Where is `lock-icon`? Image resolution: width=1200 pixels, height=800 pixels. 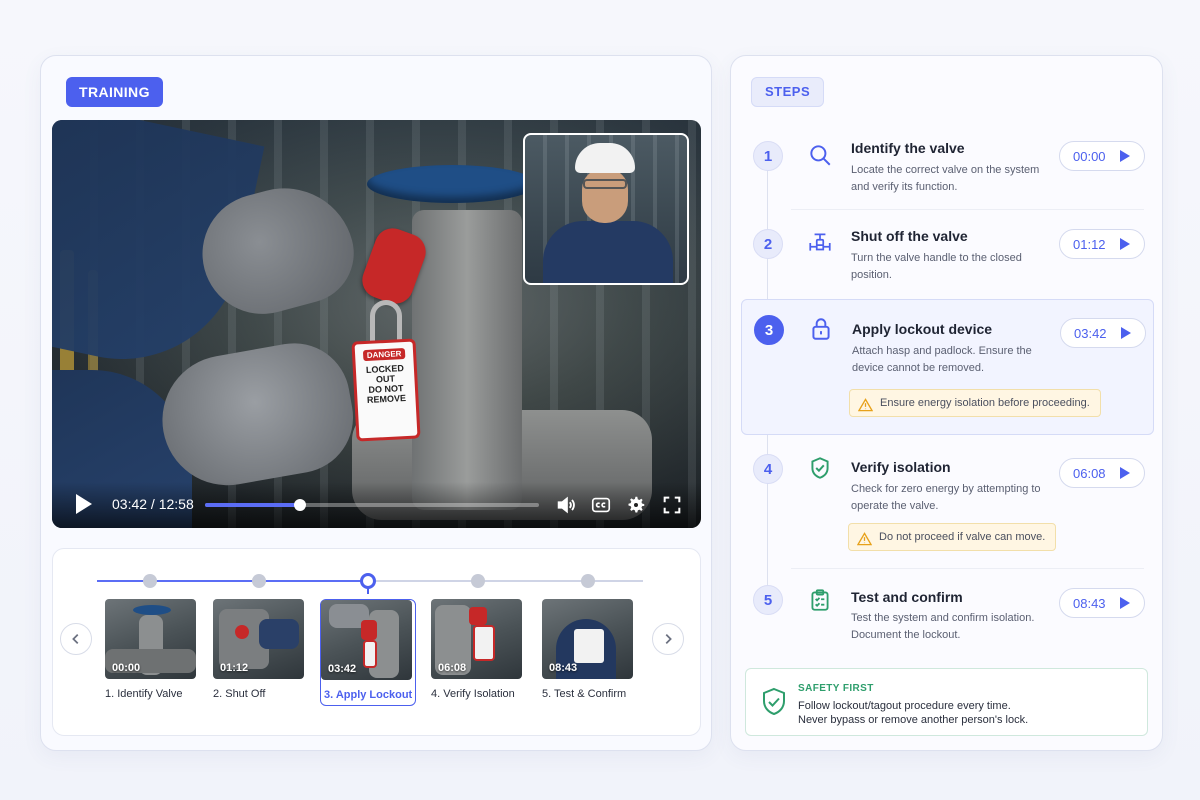 lock-icon is located at coordinates (821, 329).